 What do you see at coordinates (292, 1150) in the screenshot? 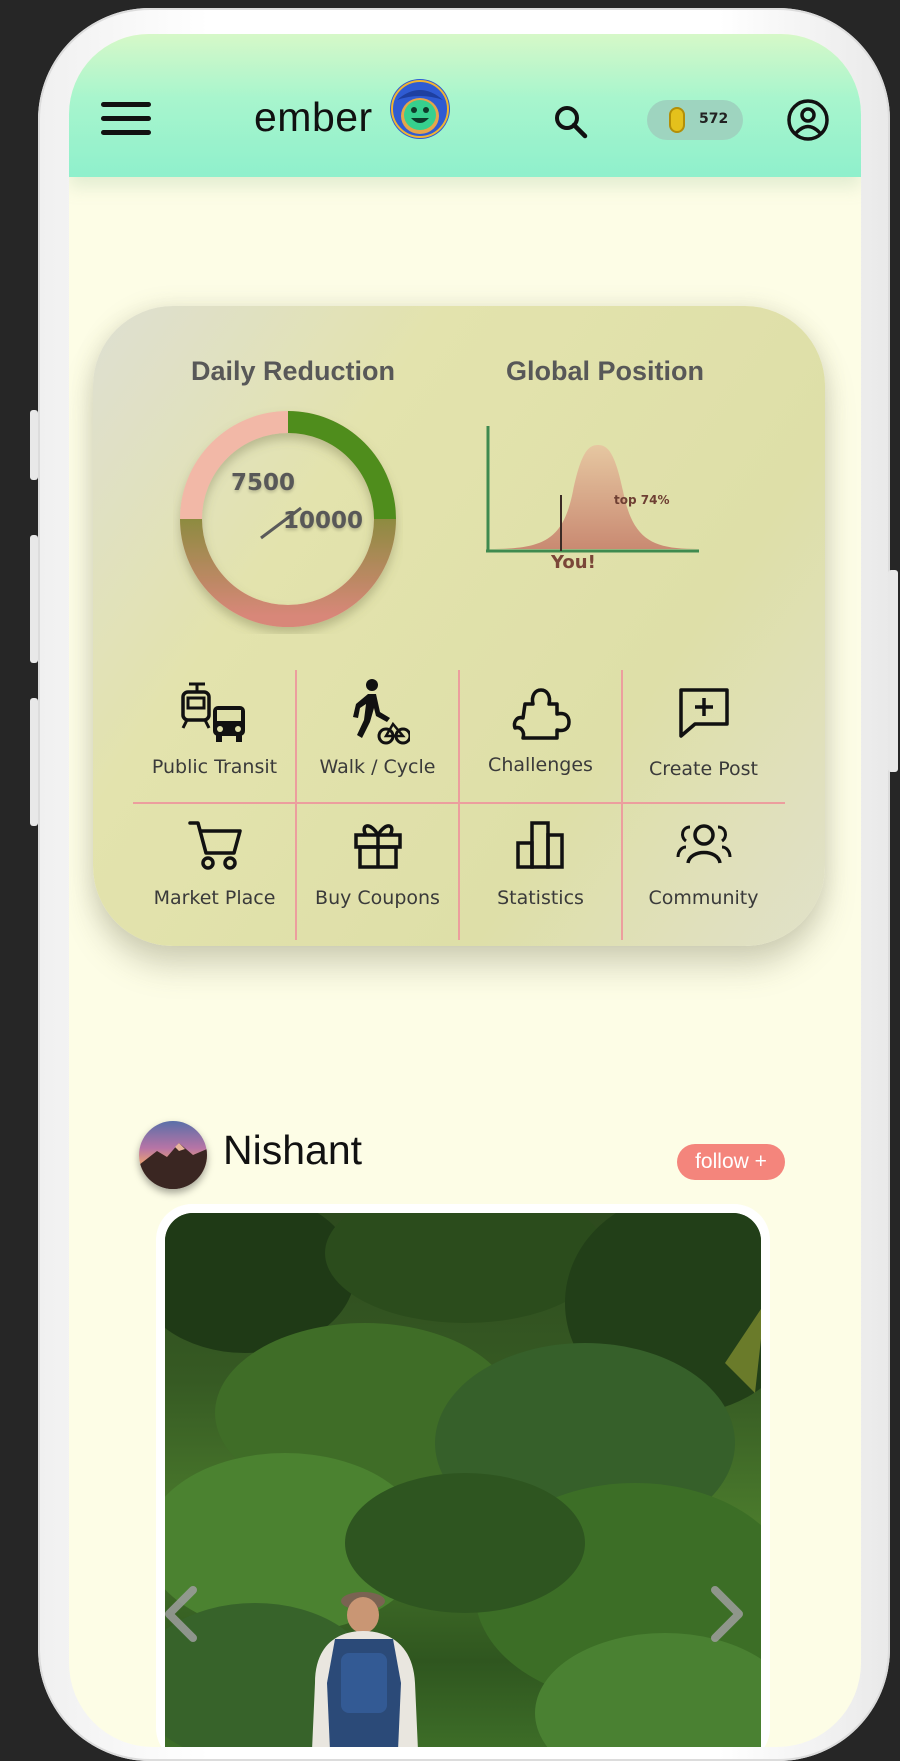
I see `post-author: Nishant` at bounding box center [292, 1150].